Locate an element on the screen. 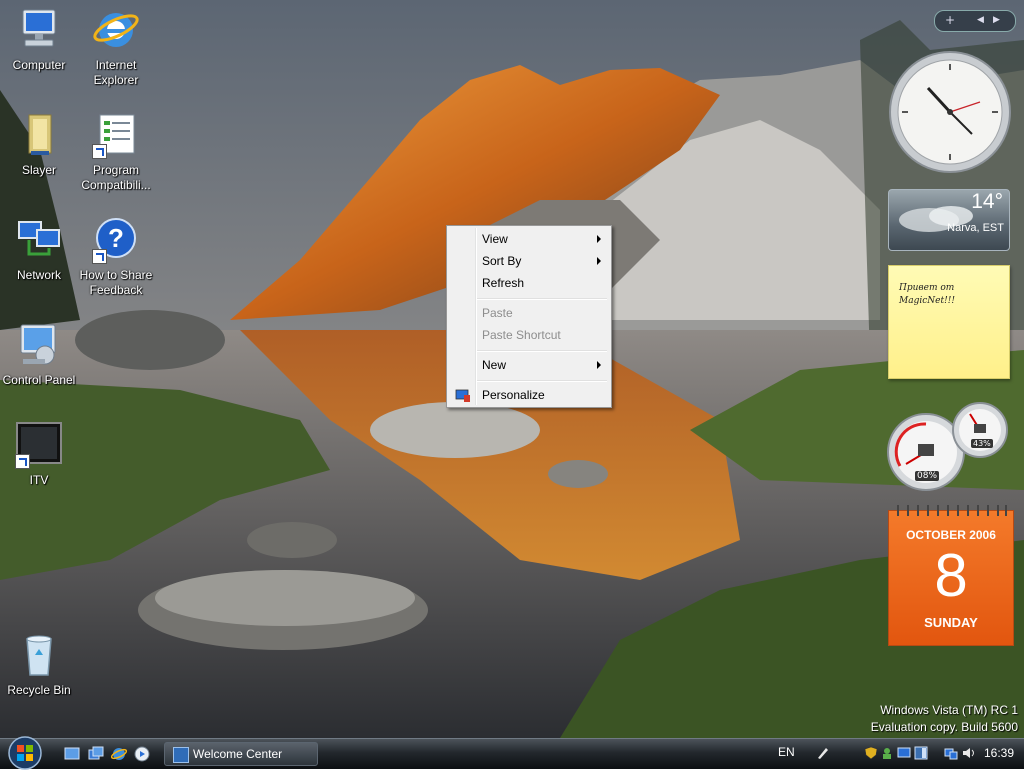 This screenshot has width=1024, height=774. recycle-bin-icon is located at coordinates (39, 655).